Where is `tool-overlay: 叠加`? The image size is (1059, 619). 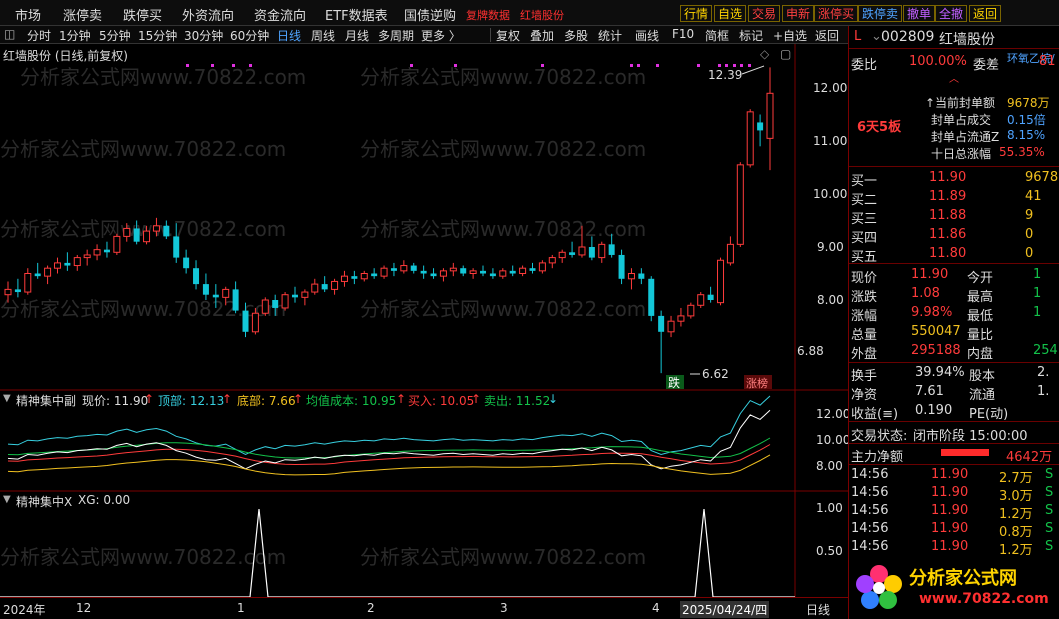
tool-overlay: 叠加 is located at coordinates (542, 35).